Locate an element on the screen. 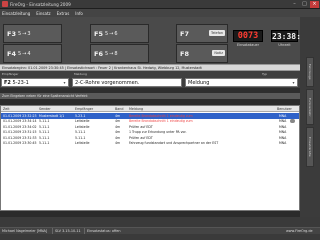  status-user: Michael Nagelmeier [MNA] is located at coordinates (25, 231).